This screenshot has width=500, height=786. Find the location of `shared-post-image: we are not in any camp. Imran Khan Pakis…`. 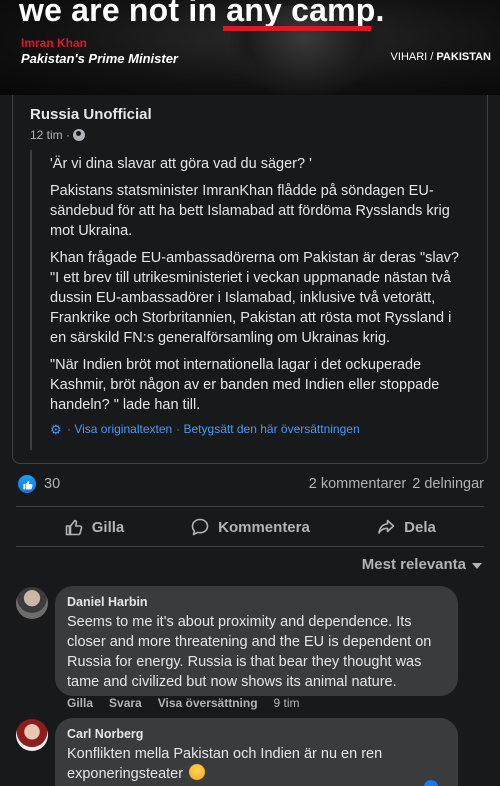

shared-post-image: we are not in any camp. Imran Khan Pakis… is located at coordinates (250, 47).